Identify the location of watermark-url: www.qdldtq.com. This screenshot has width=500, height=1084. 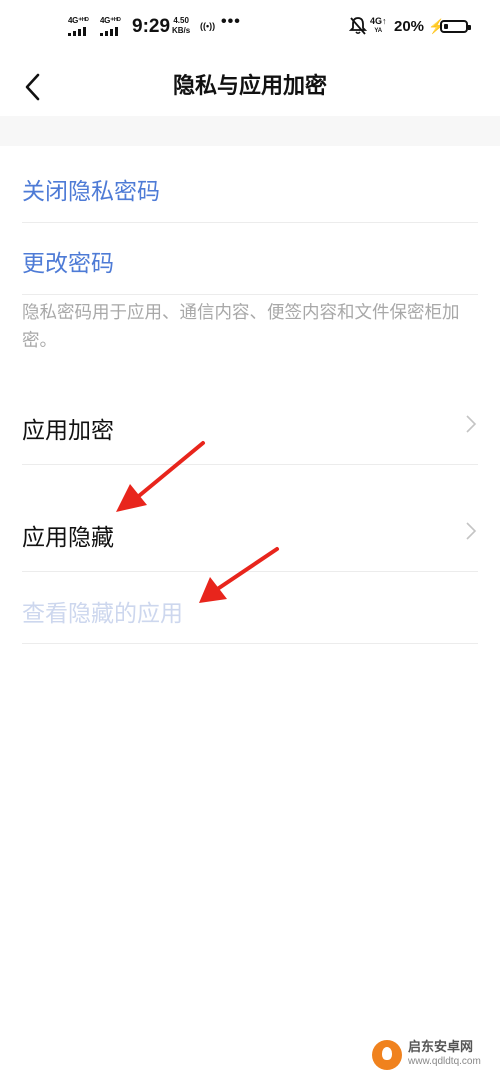
(444, 1061).